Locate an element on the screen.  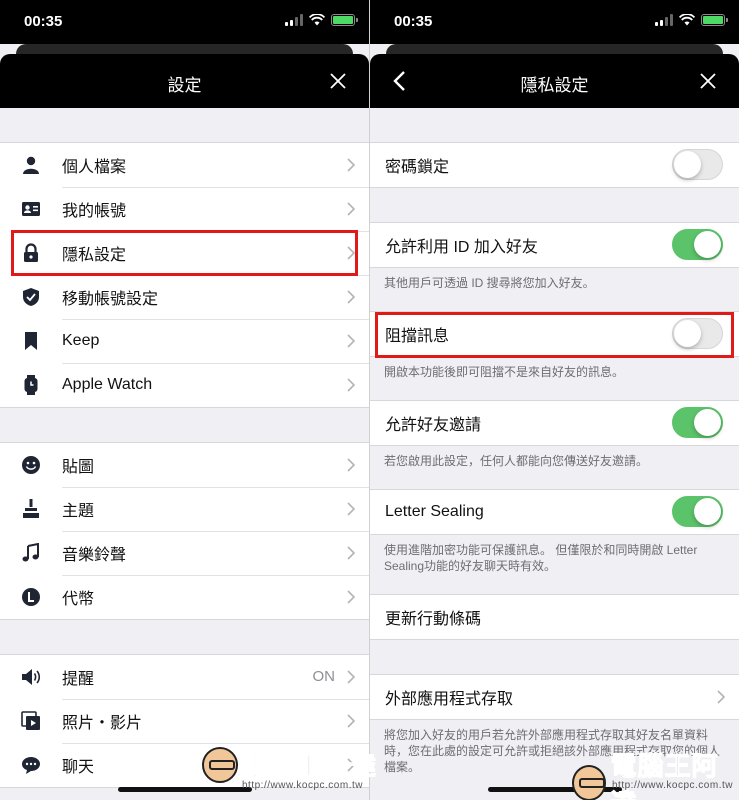
settings-item-themes: 主題 is located at coordinates (184, 509).